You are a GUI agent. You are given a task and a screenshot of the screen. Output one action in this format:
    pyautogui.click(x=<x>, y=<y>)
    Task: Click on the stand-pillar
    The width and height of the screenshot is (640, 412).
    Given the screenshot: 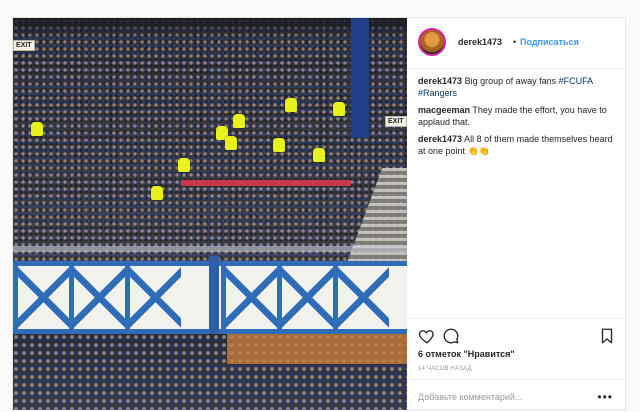 What is the action you would take?
    pyautogui.click(x=360, y=78)
    